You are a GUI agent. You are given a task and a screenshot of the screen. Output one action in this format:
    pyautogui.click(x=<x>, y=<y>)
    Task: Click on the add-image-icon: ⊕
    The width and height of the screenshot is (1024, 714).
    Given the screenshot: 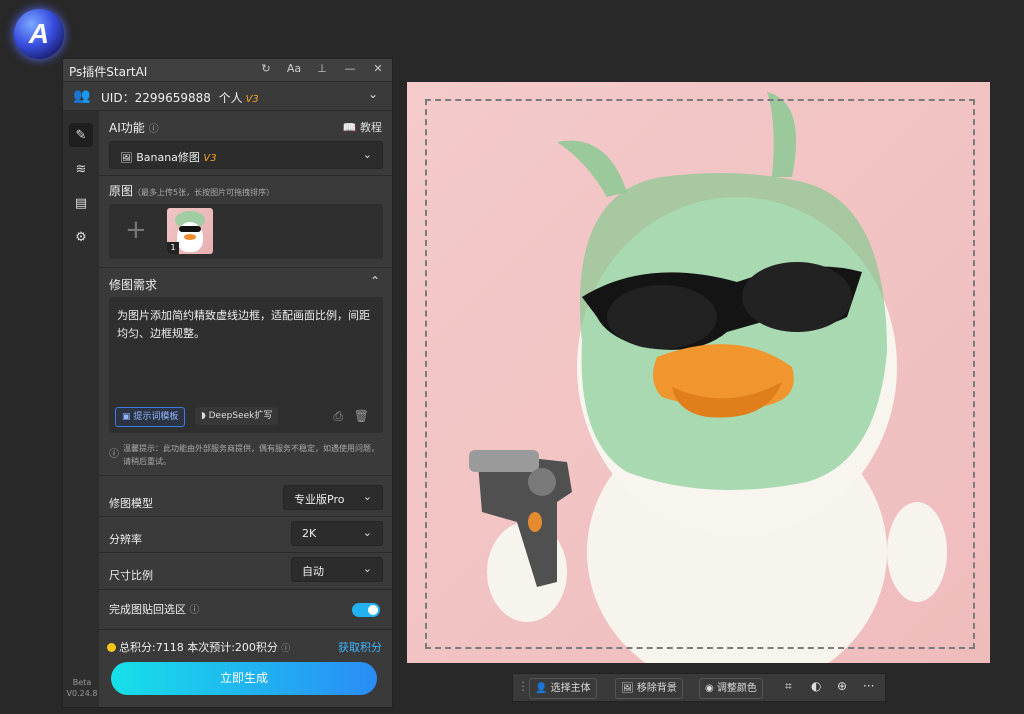 What is the action you would take?
    pyautogui.click(x=842, y=686)
    